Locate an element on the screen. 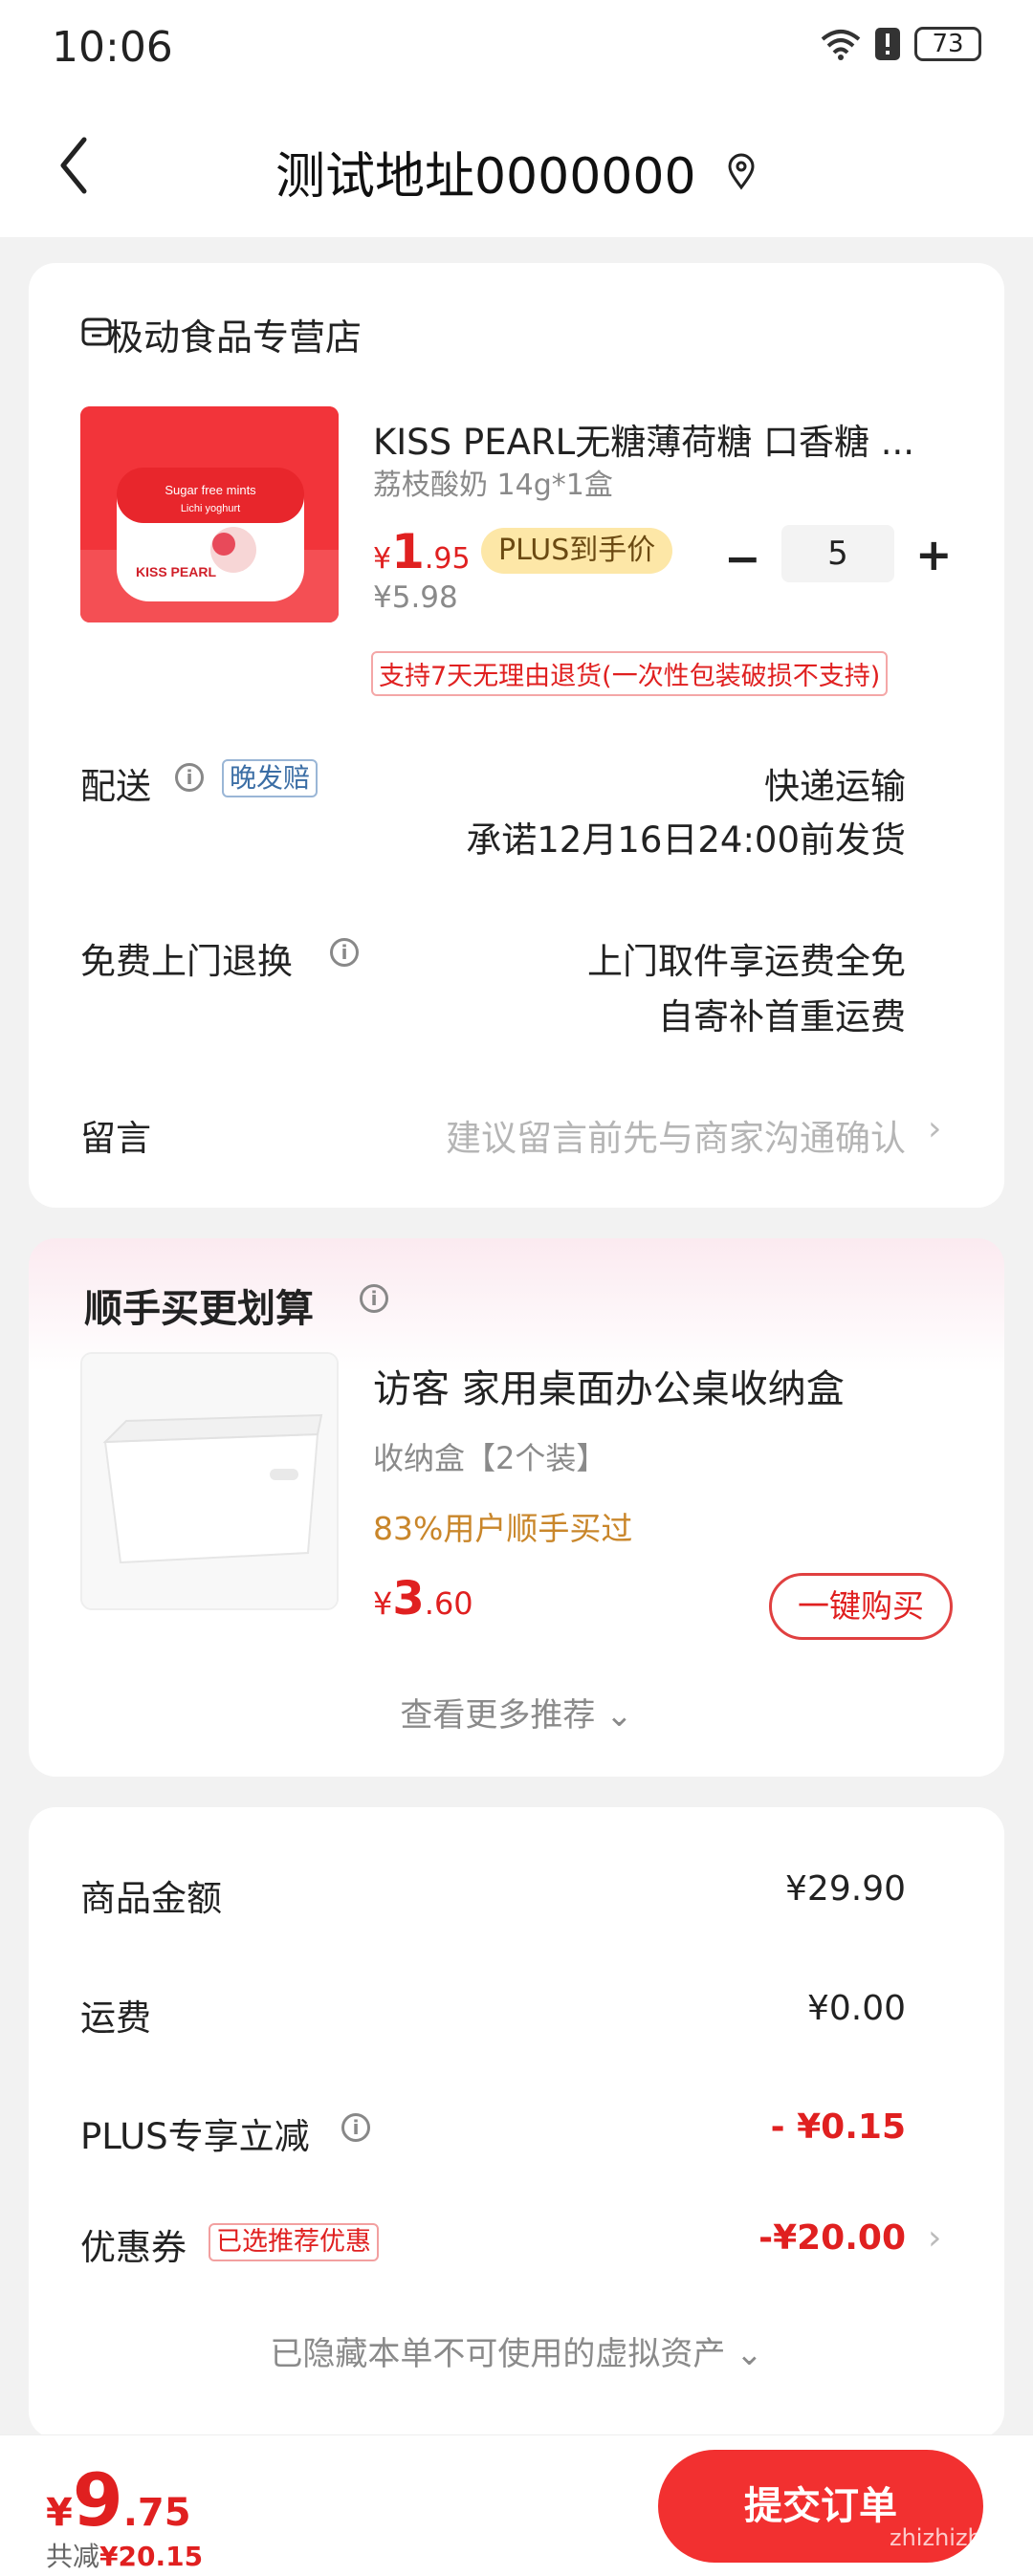 The height and width of the screenshot is (2576, 1033). plus-price-tag: PLUS到手价 is located at coordinates (577, 551).